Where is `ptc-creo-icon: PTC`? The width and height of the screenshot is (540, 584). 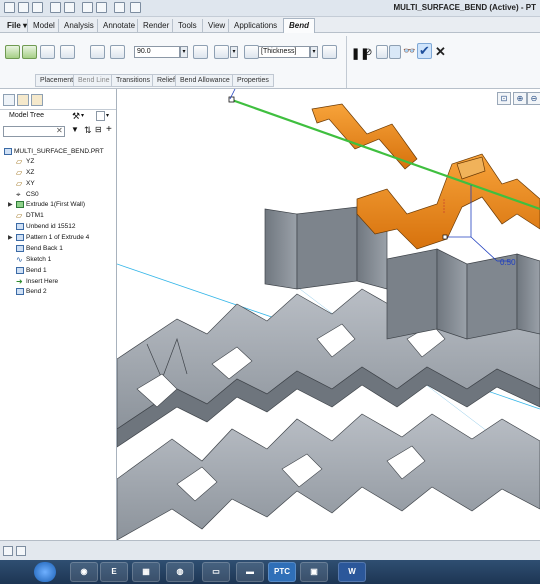 ptc-creo-icon: PTC is located at coordinates (282, 572).